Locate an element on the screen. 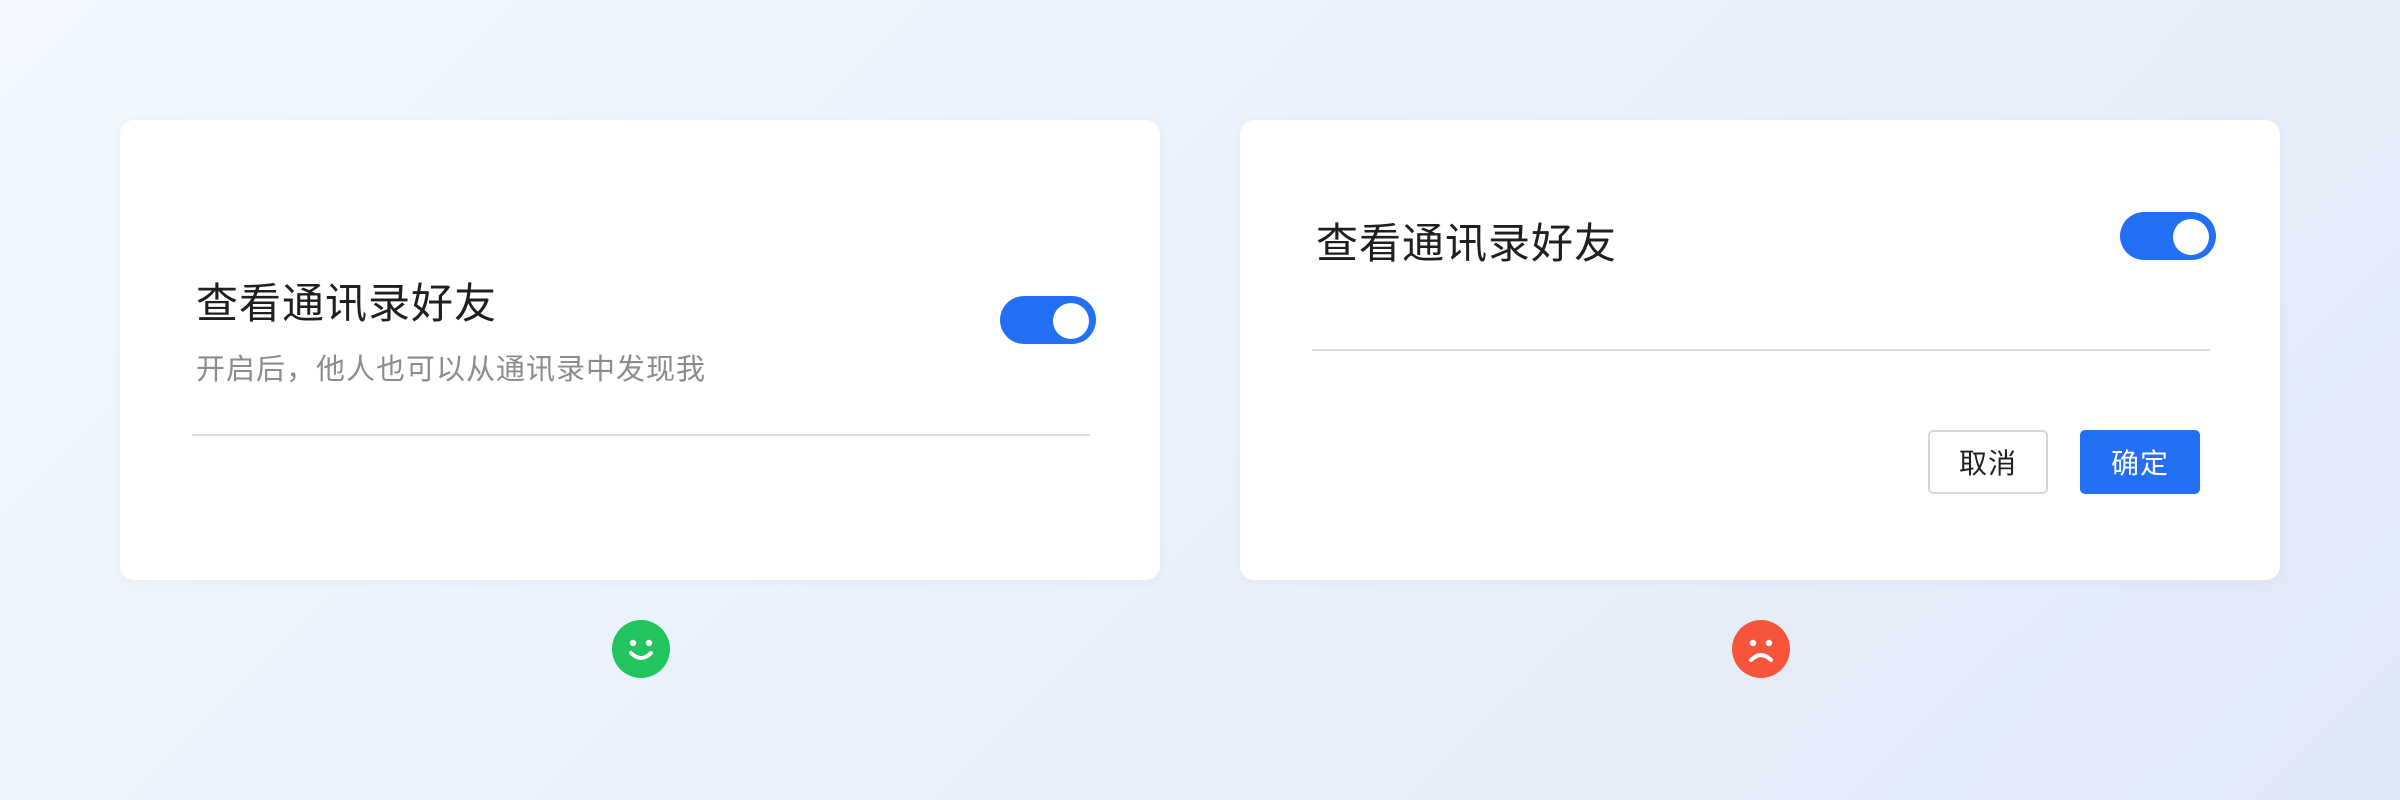 Image resolution: width=2400 pixels, height=800 pixels. smile-icon is located at coordinates (641, 649).